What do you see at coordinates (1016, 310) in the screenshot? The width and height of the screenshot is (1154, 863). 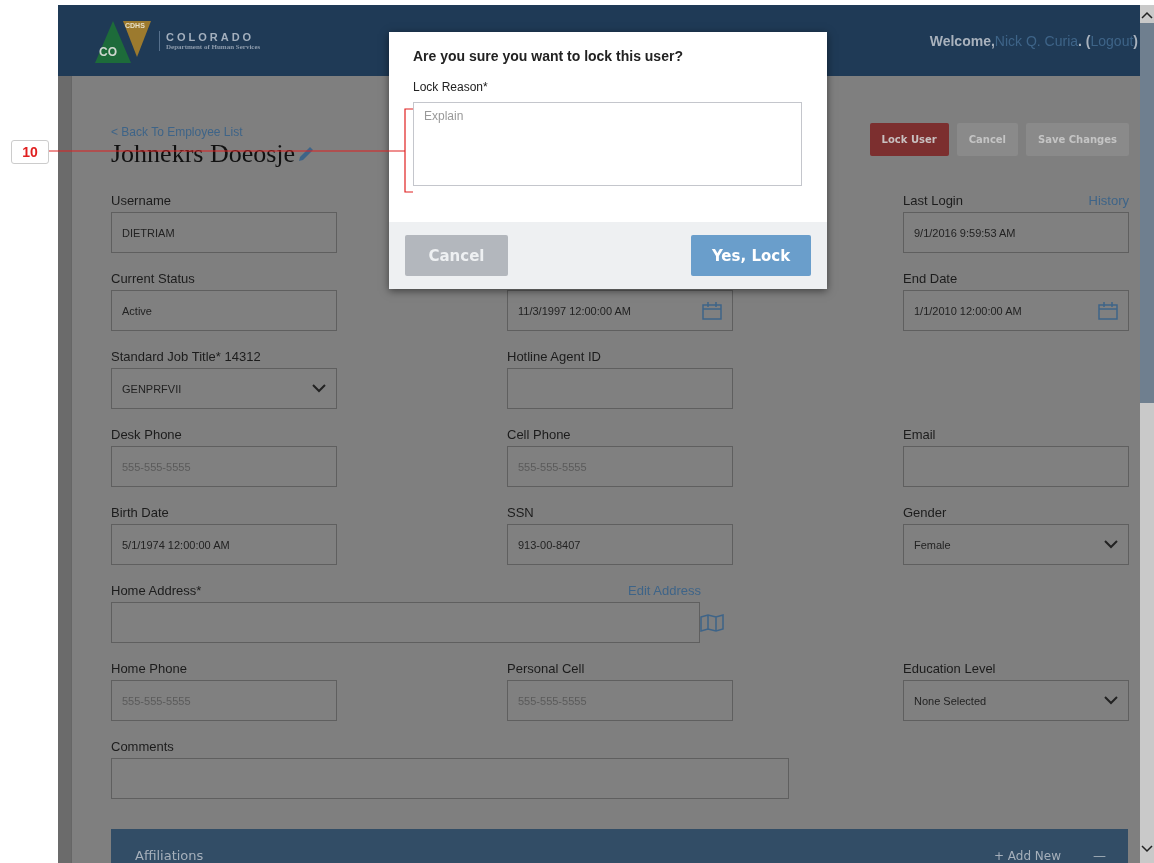 I see `date-field: 1/1/2010 12:00:00 AM` at bounding box center [1016, 310].